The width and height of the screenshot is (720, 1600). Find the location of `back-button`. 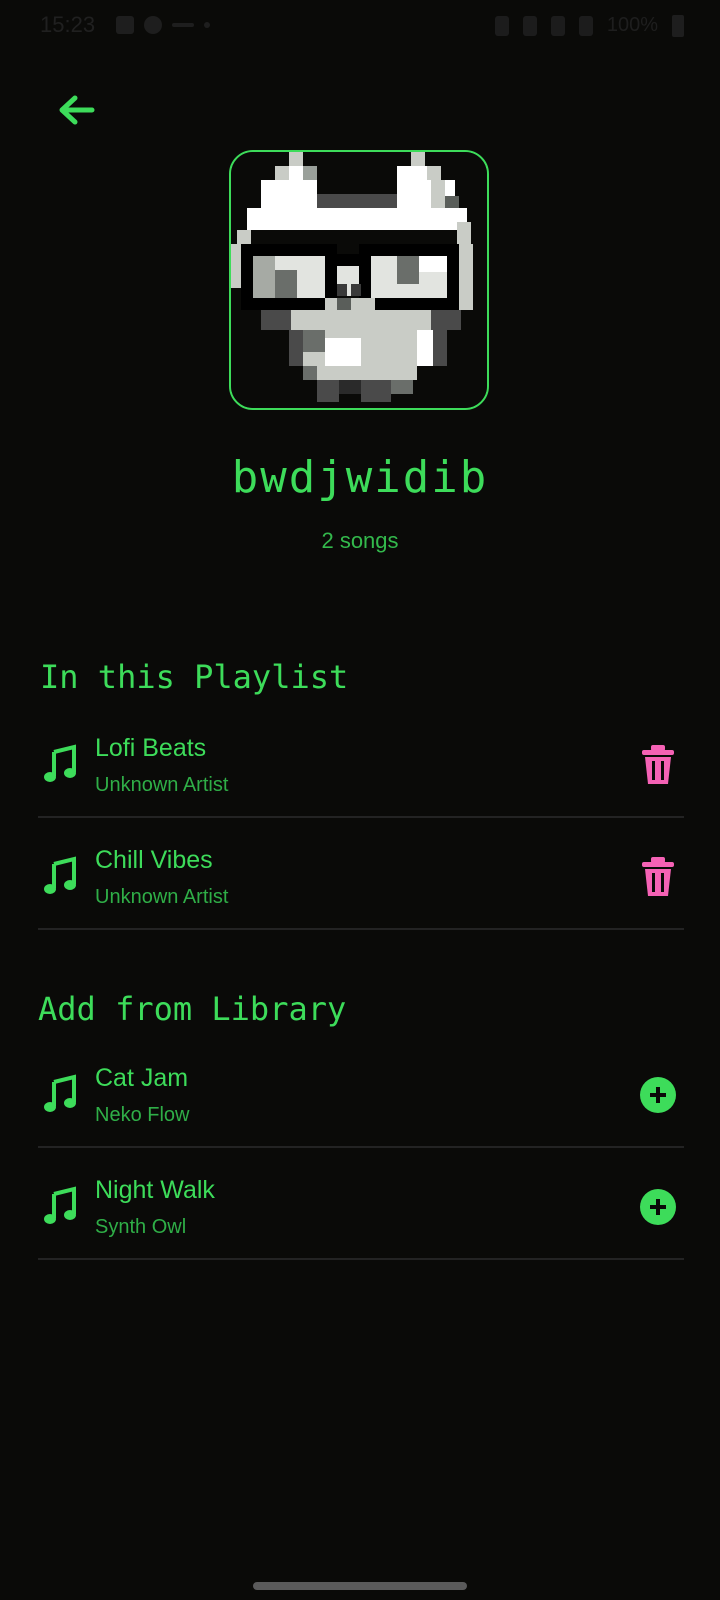

back-button is located at coordinates (76, 114).